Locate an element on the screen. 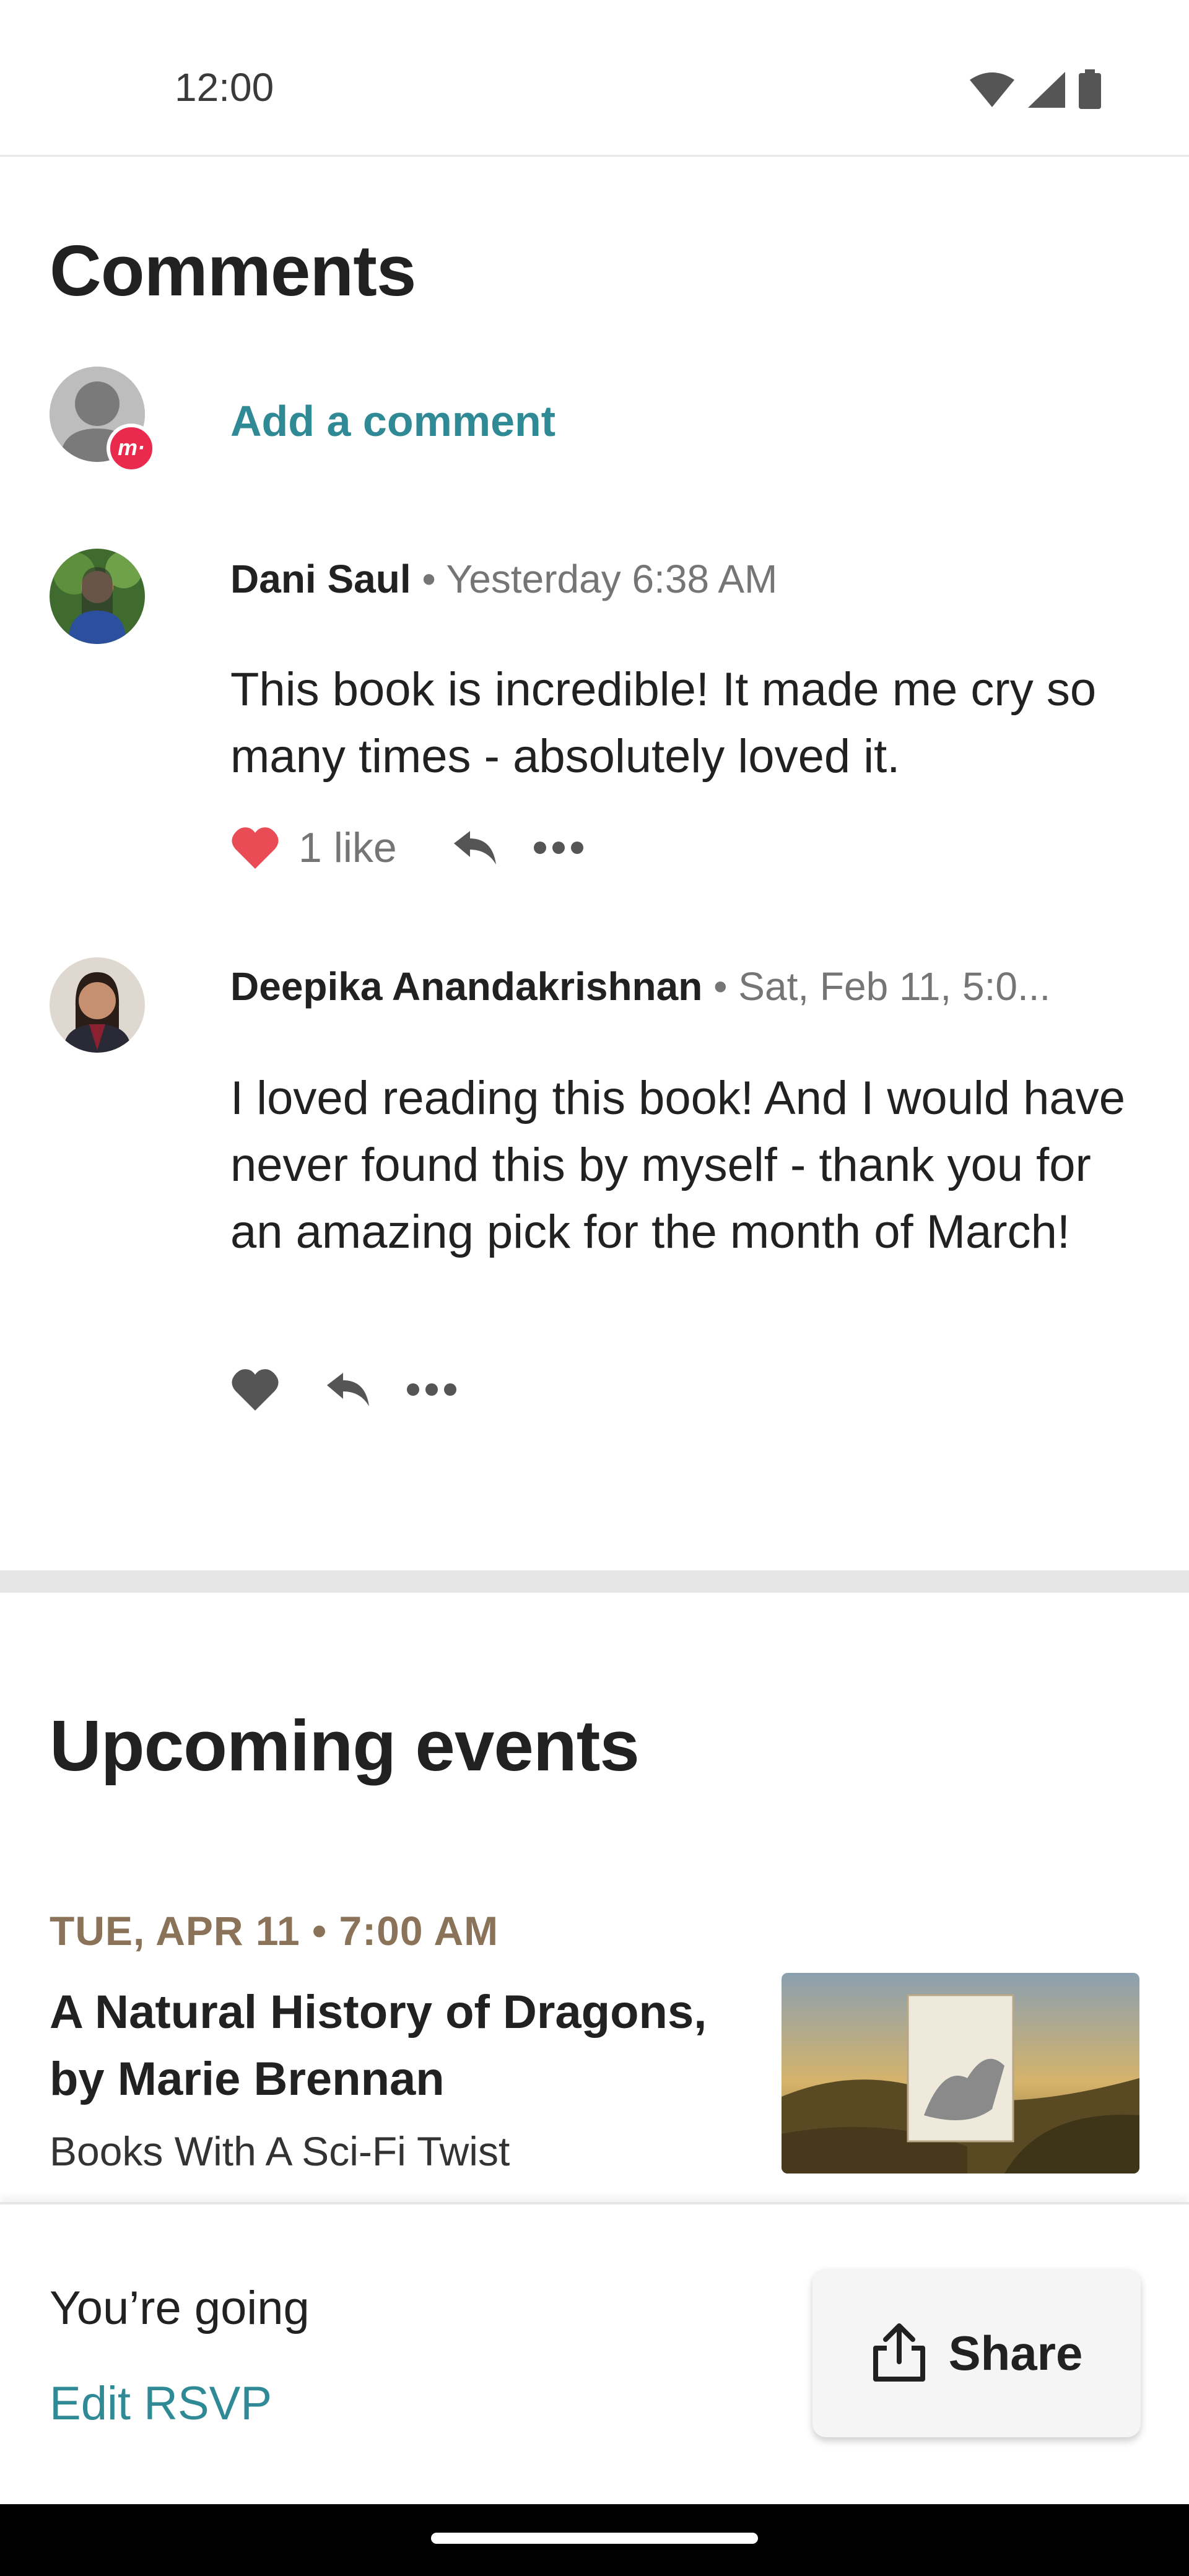 The height and width of the screenshot is (2576, 1189). meetup-badge-icon: m· is located at coordinates (131, 448).